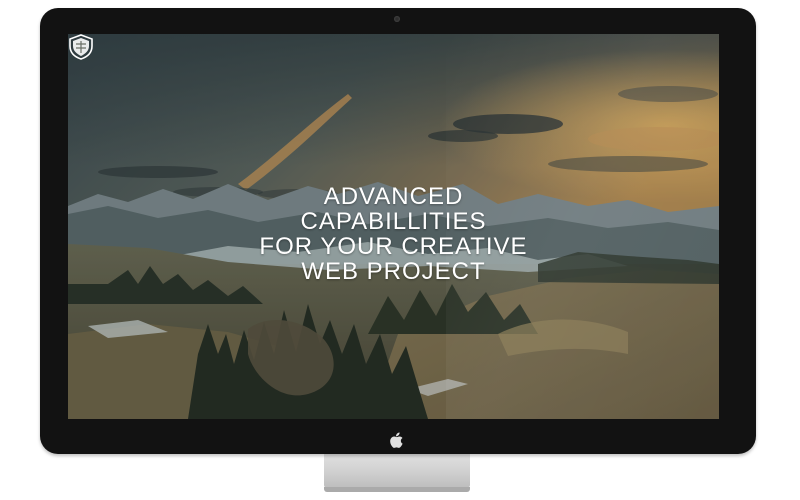 This screenshot has height=500, width=800. Describe the element at coordinates (393, 196) in the screenshot. I see `headline-line-1: ADVANCED` at that location.